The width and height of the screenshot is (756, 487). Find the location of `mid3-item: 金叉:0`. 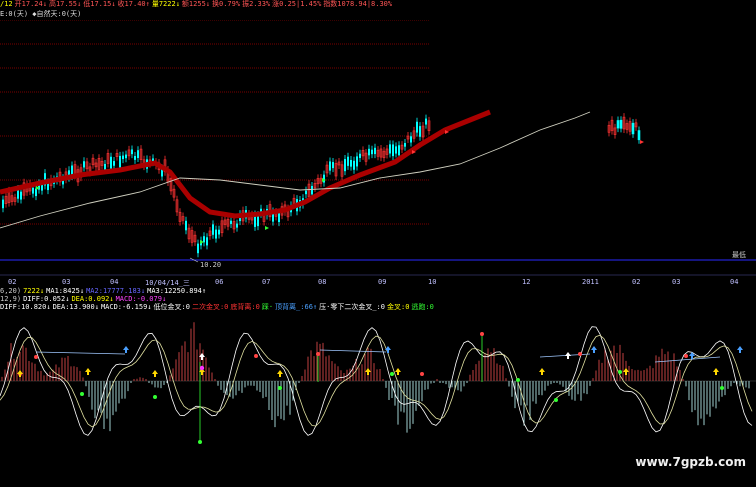

mid3-item: 金叉:0 is located at coordinates (398, 307).